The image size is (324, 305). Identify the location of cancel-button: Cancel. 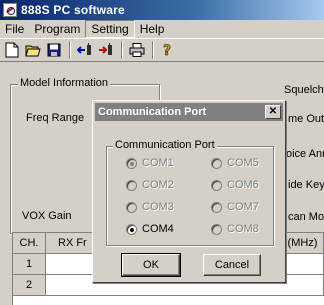
(232, 265).